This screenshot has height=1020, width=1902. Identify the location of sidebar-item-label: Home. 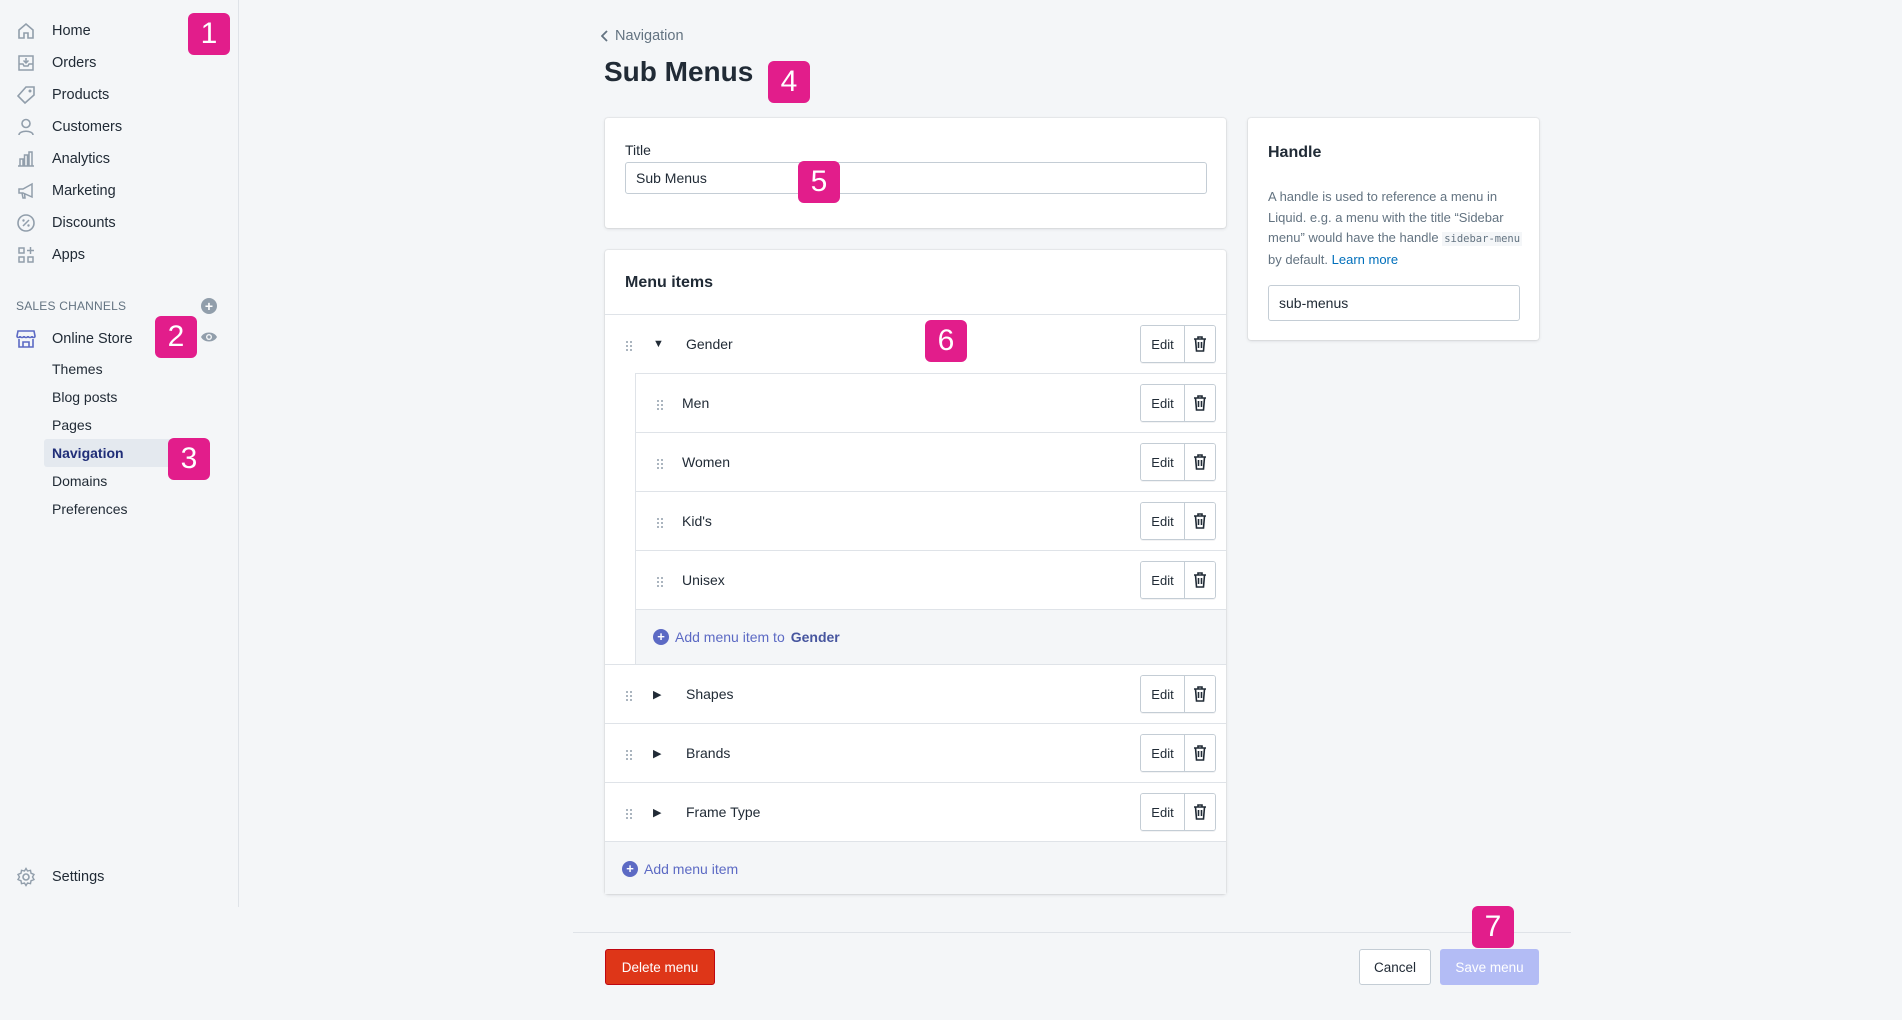
(71, 31).